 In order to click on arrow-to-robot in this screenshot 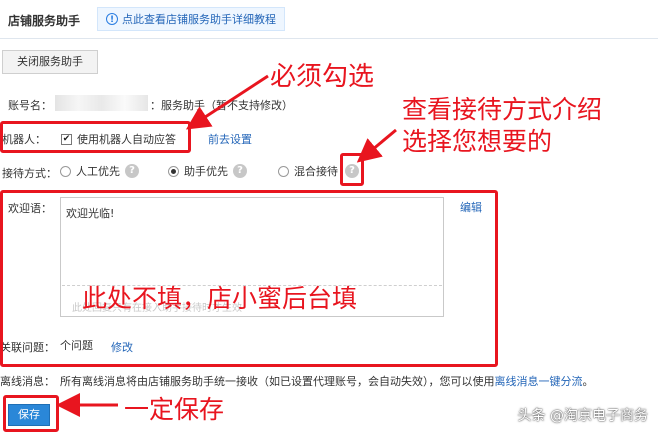, I will do `click(227, 102)`.